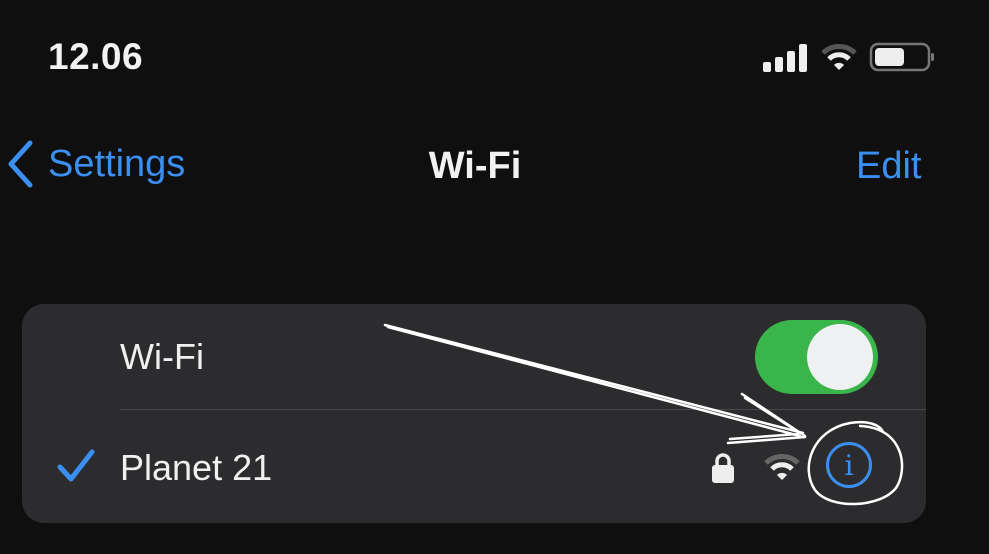 This screenshot has width=989, height=554. I want to click on wifi-toggle, so click(816, 357).